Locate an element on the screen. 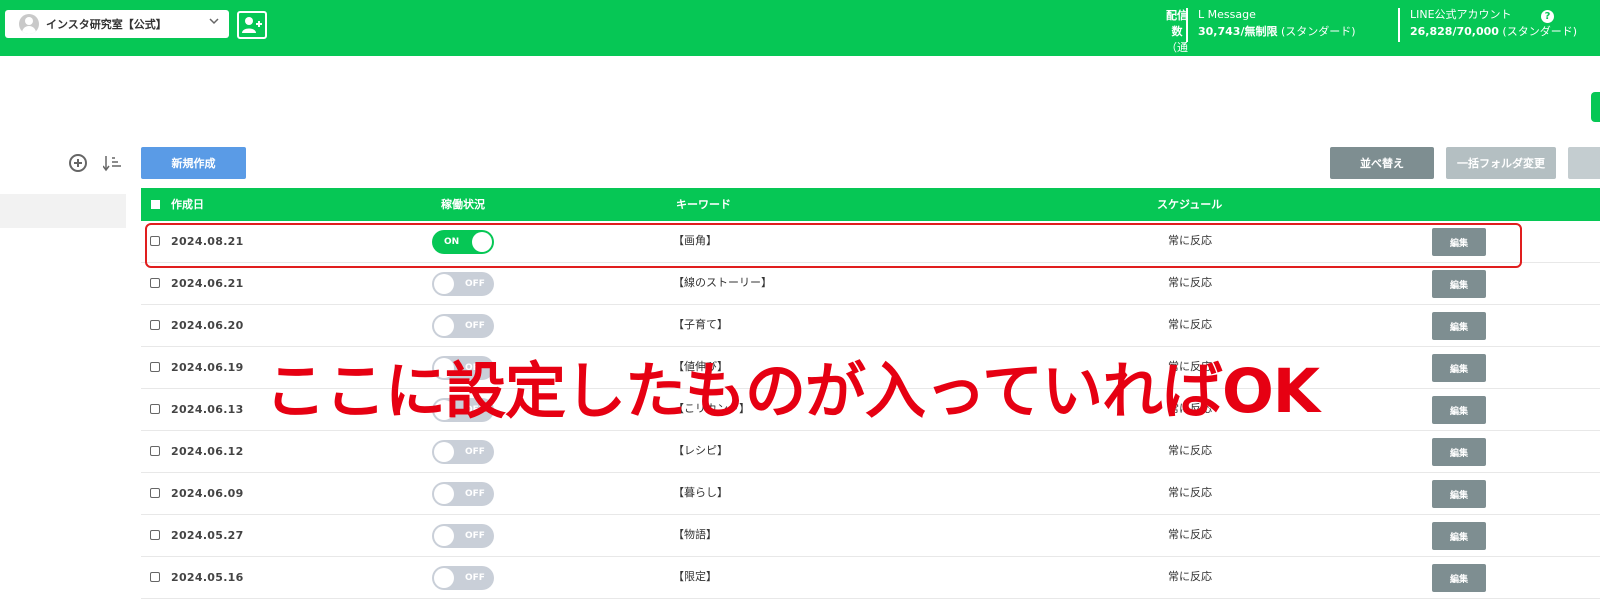 This screenshot has height=603, width=1600. row-date: 2024.06.13 is located at coordinates (207, 409).